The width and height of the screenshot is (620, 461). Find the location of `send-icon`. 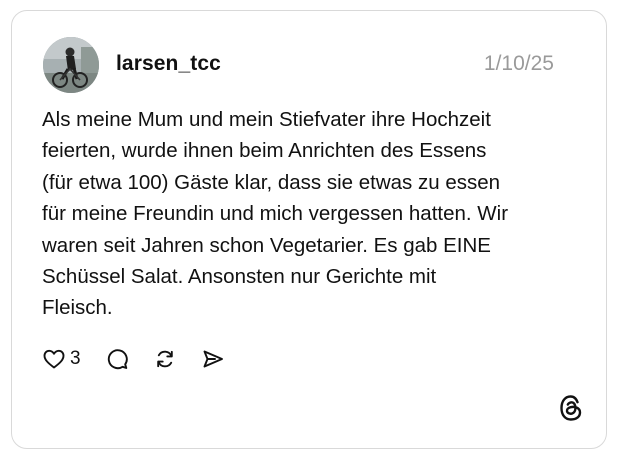

send-icon is located at coordinates (213, 359).